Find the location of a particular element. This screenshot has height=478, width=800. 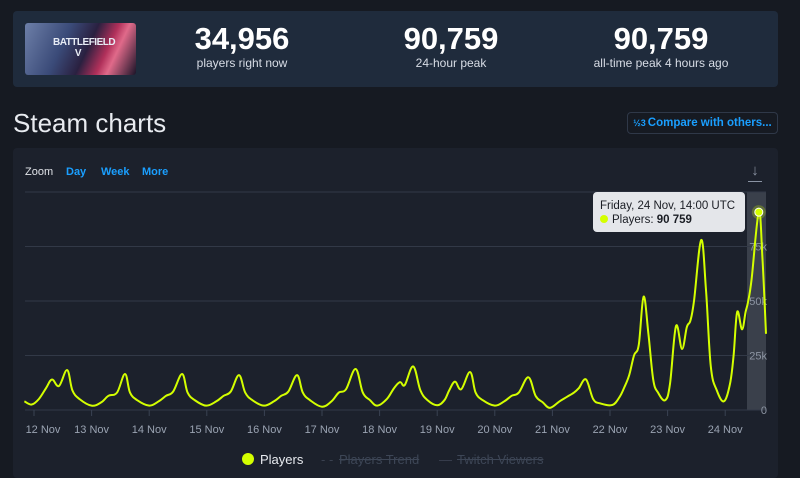

y-tick-label: 25k is located at coordinates (758, 357).